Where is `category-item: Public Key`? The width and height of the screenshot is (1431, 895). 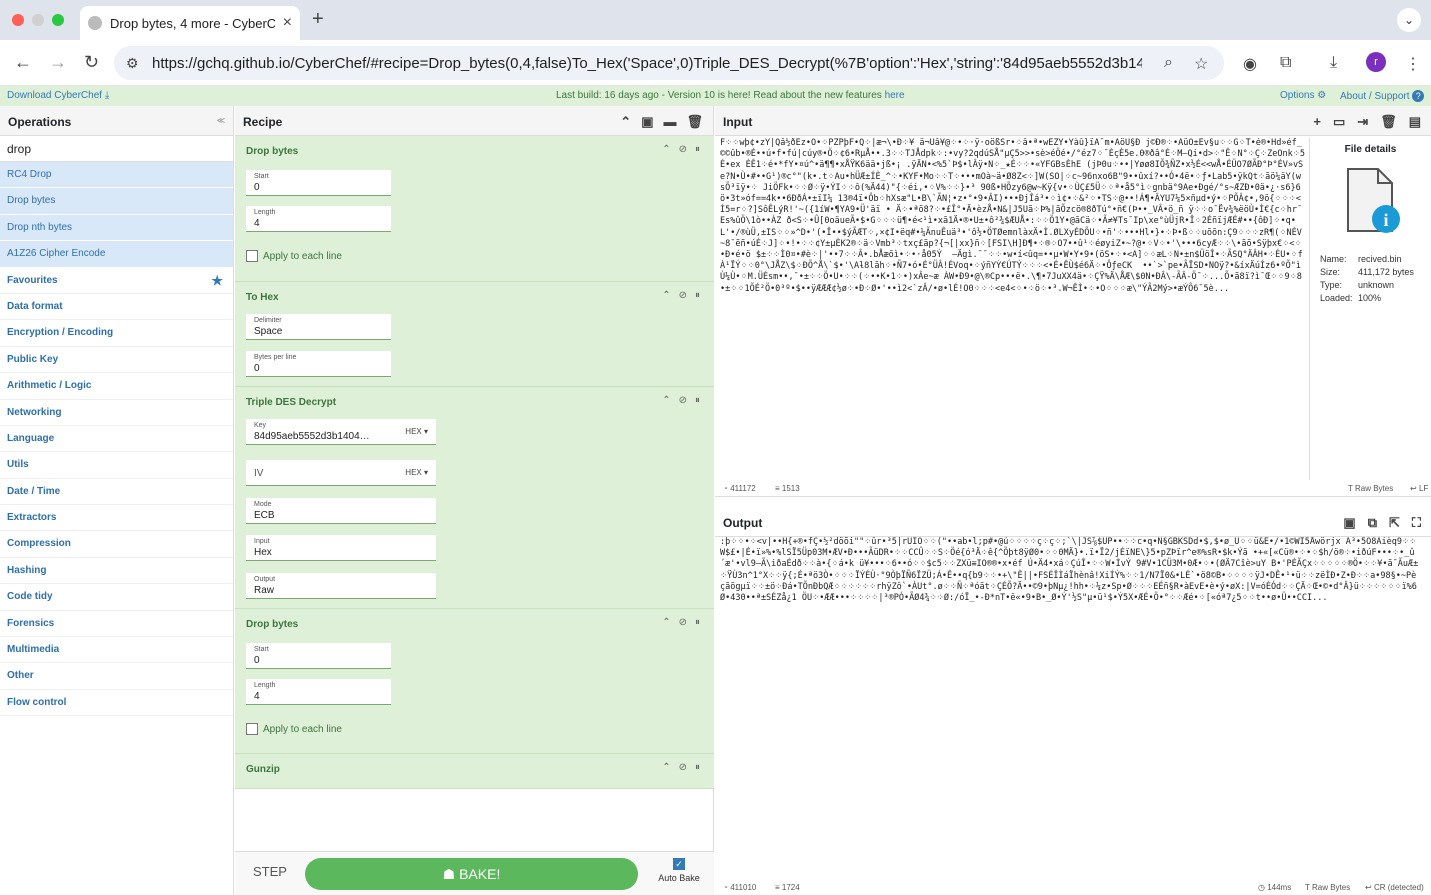 category-item: Public Key is located at coordinates (116, 360).